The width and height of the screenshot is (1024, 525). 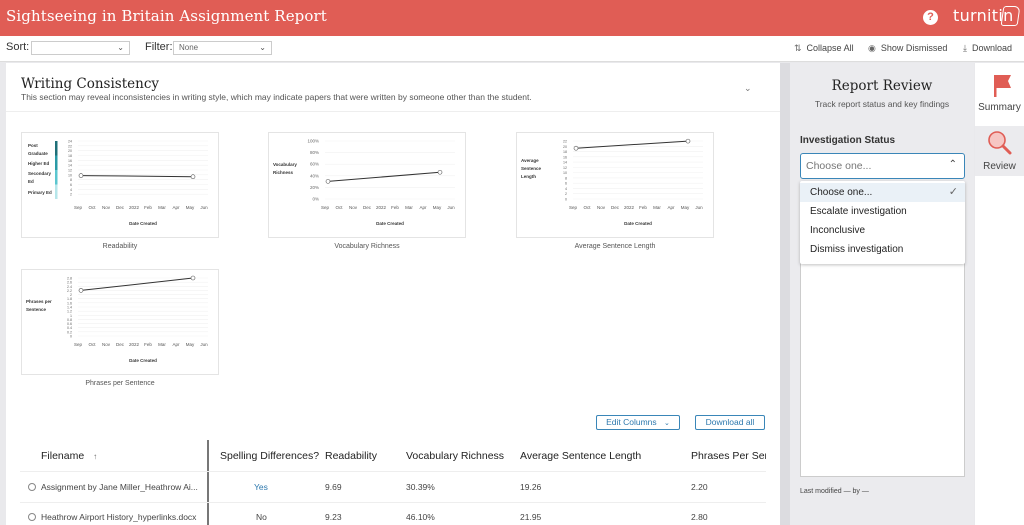 What do you see at coordinates (566, 189) in the screenshot?
I see `y-tick-label: 4` at bounding box center [566, 189].